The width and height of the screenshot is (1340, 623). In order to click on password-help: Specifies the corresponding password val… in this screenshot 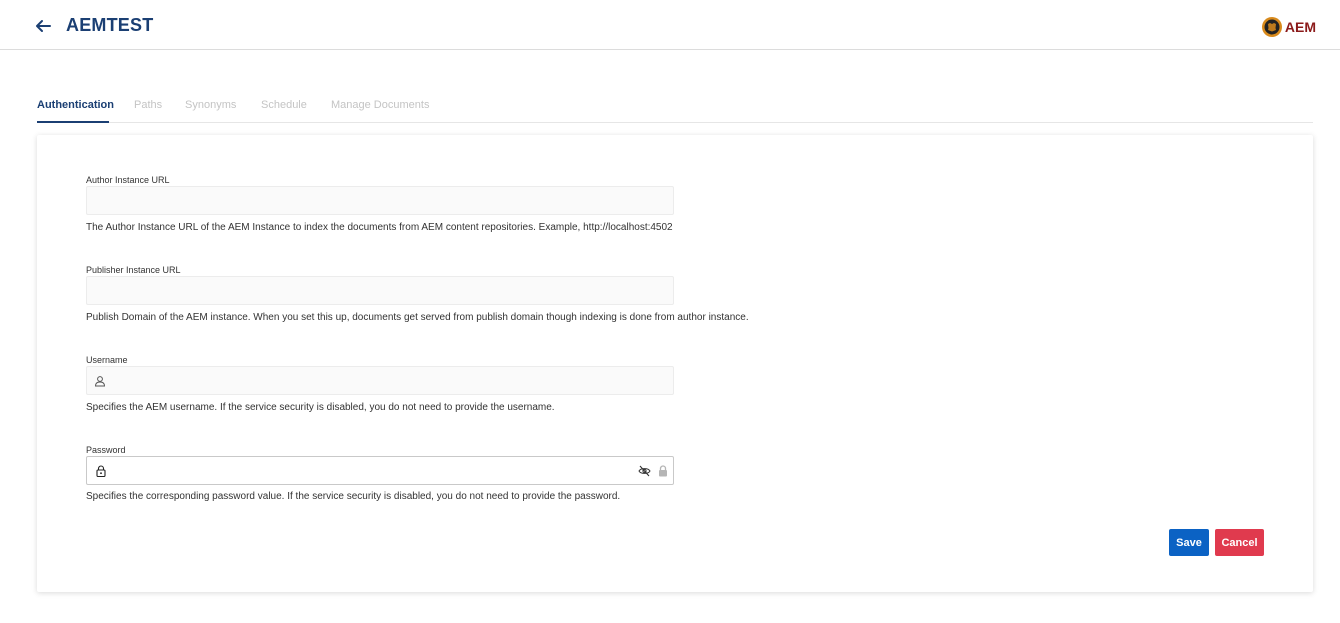, I will do `click(353, 496)`.